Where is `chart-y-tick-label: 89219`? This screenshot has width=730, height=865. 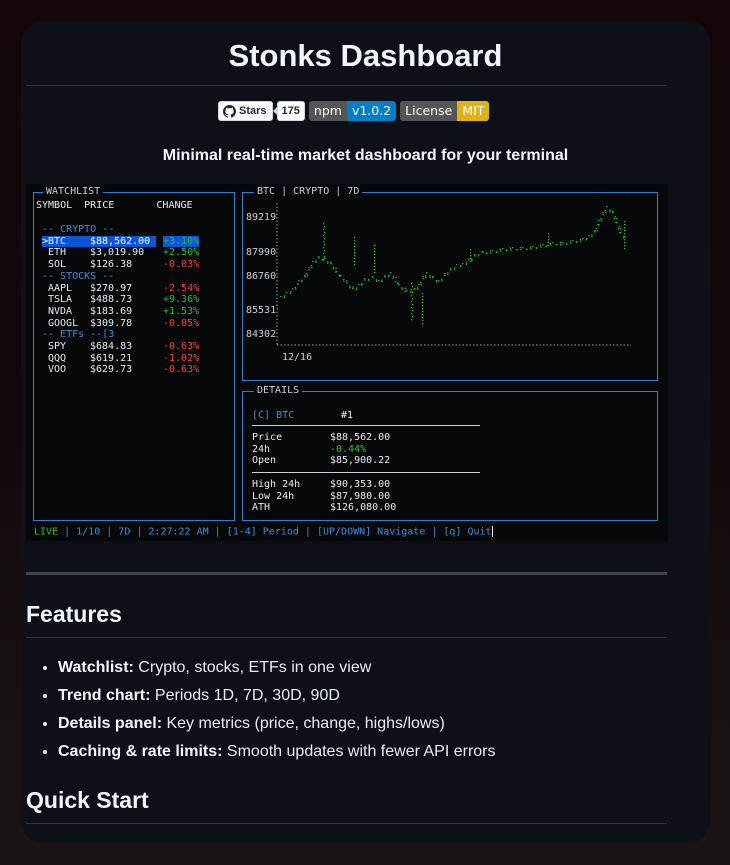 chart-y-tick-label: 89219 is located at coordinates (261, 217).